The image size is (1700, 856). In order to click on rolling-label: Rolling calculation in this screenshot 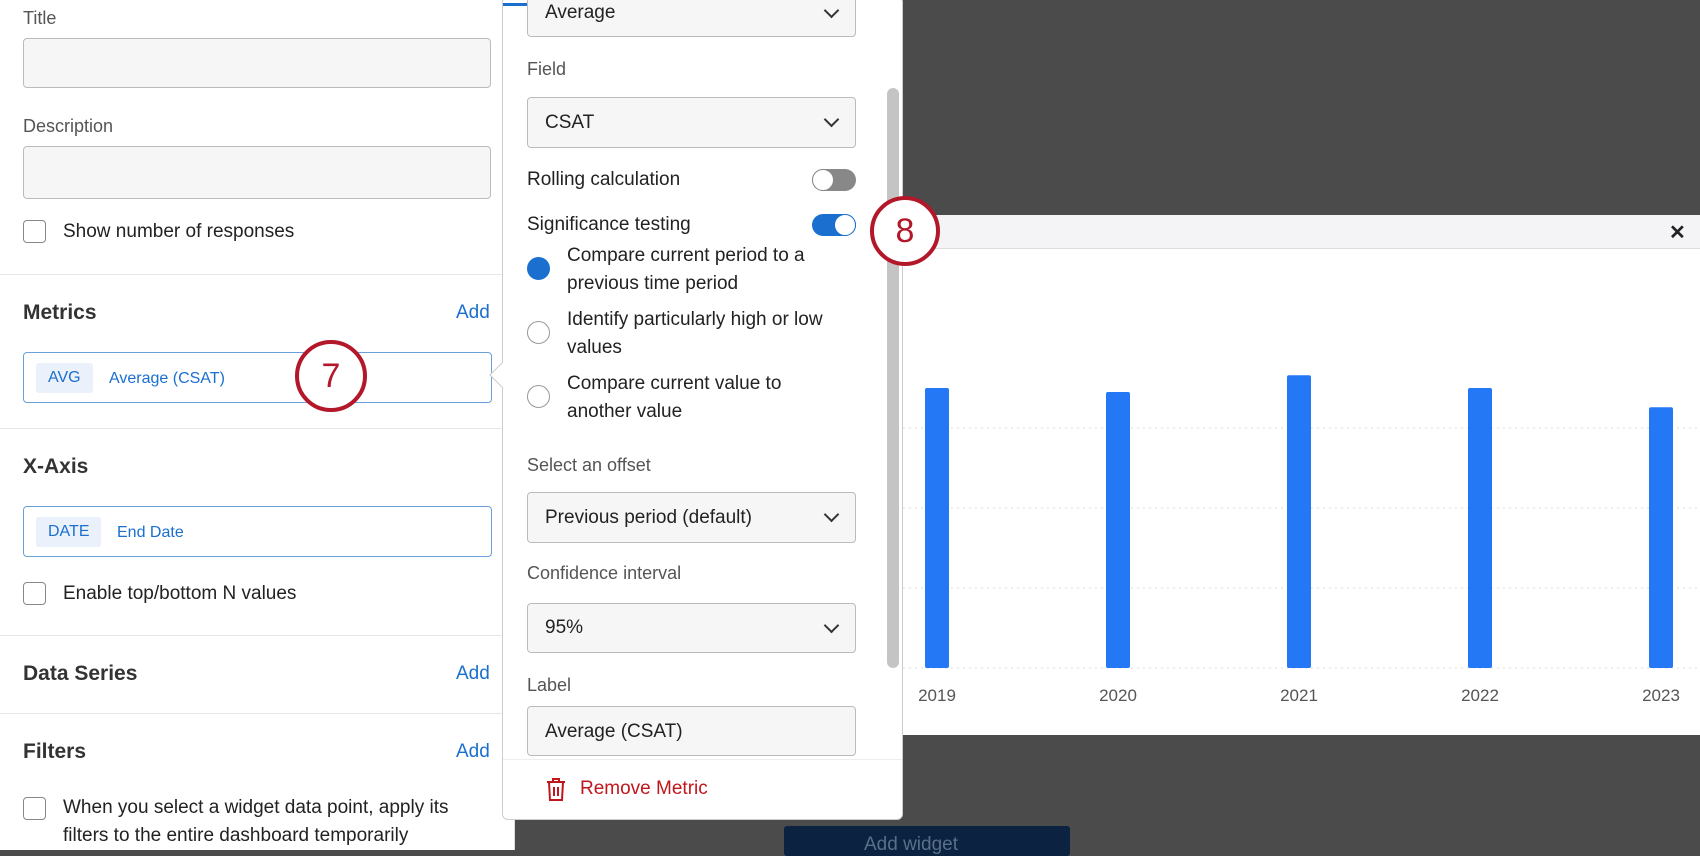, I will do `click(604, 179)`.